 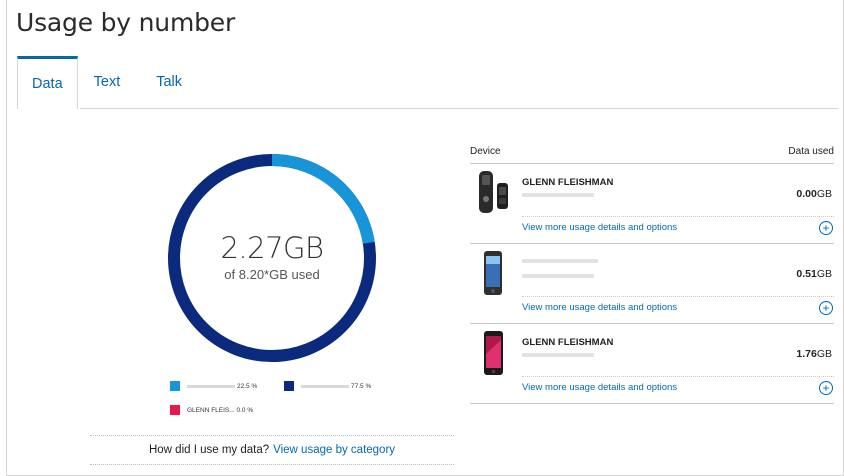 I want to click on usage-tabs: Data Text Talk, so click(x=108, y=82).